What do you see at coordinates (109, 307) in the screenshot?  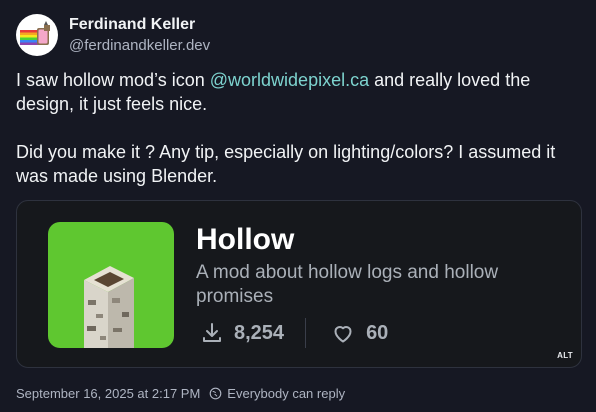 I see `hollow-log-icon` at bounding box center [109, 307].